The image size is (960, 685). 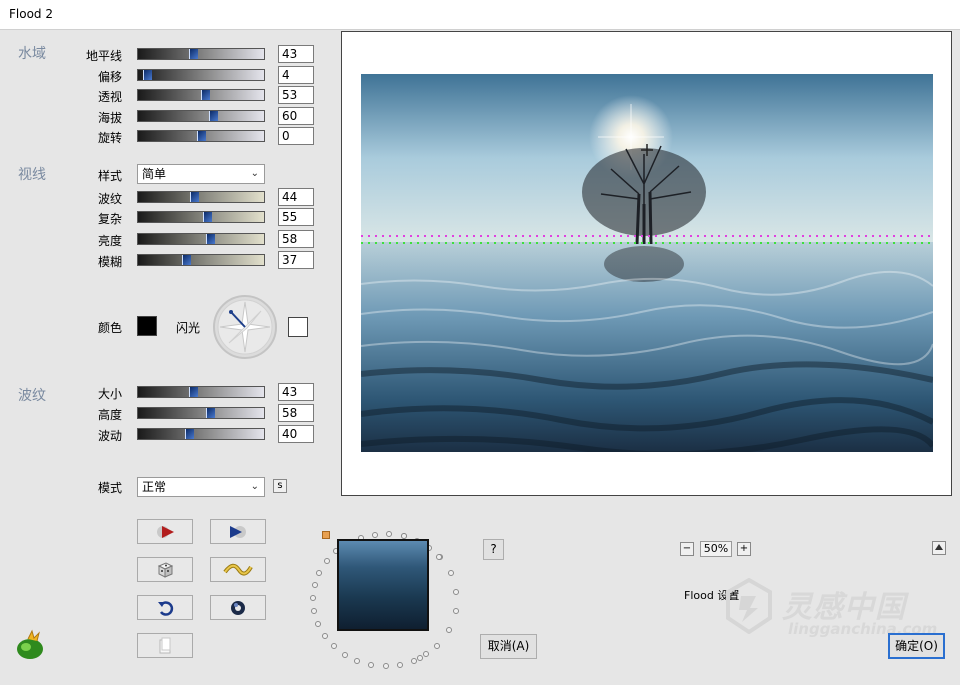 I want to click on mode-select-value: 正常, so click(x=154, y=487).